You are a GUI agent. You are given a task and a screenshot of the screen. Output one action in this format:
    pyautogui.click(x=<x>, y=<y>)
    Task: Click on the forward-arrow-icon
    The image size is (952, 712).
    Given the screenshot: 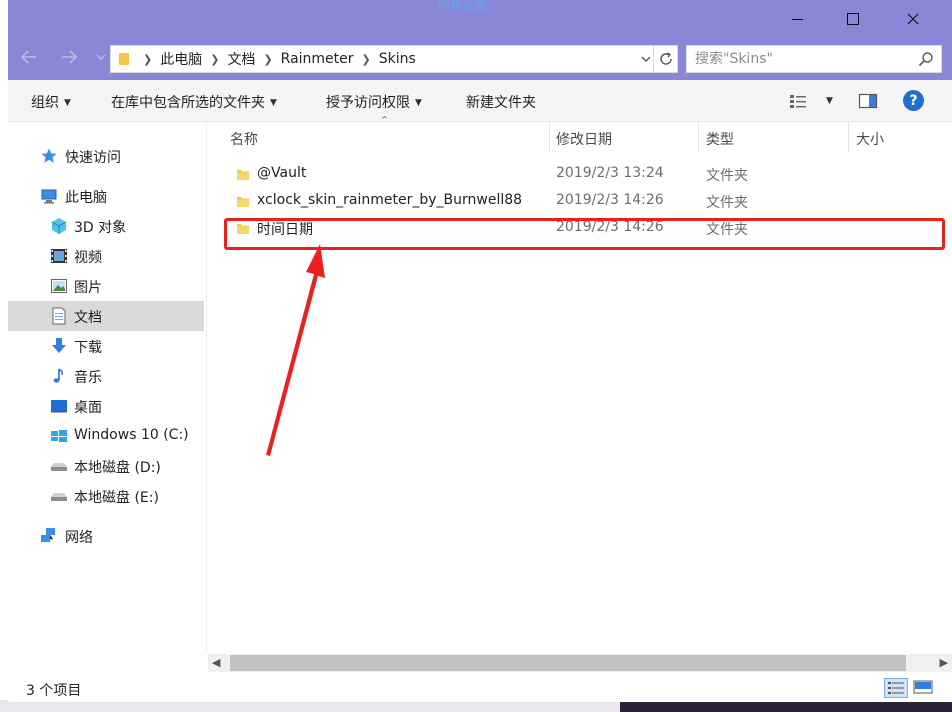 What is the action you would take?
    pyautogui.click(x=69, y=57)
    